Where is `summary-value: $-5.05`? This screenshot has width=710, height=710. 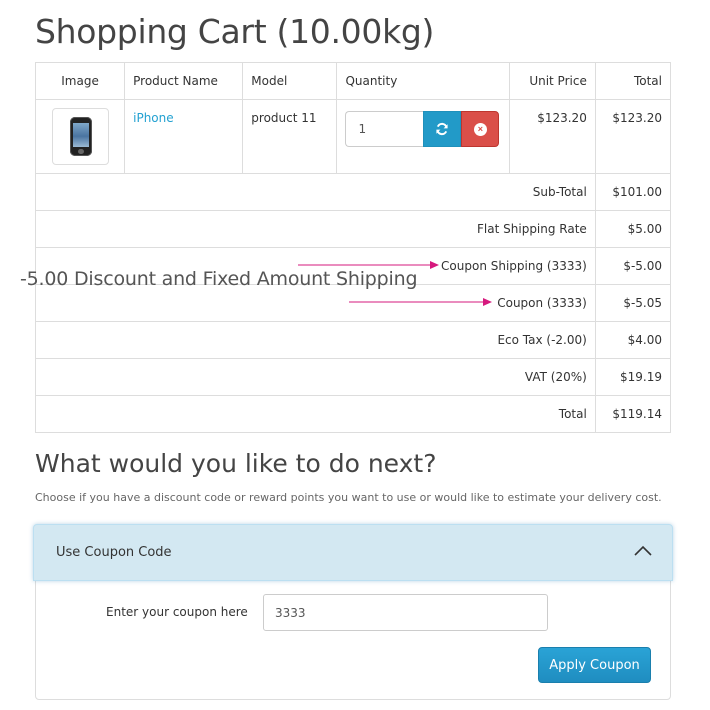 summary-value: $-5.05 is located at coordinates (633, 303).